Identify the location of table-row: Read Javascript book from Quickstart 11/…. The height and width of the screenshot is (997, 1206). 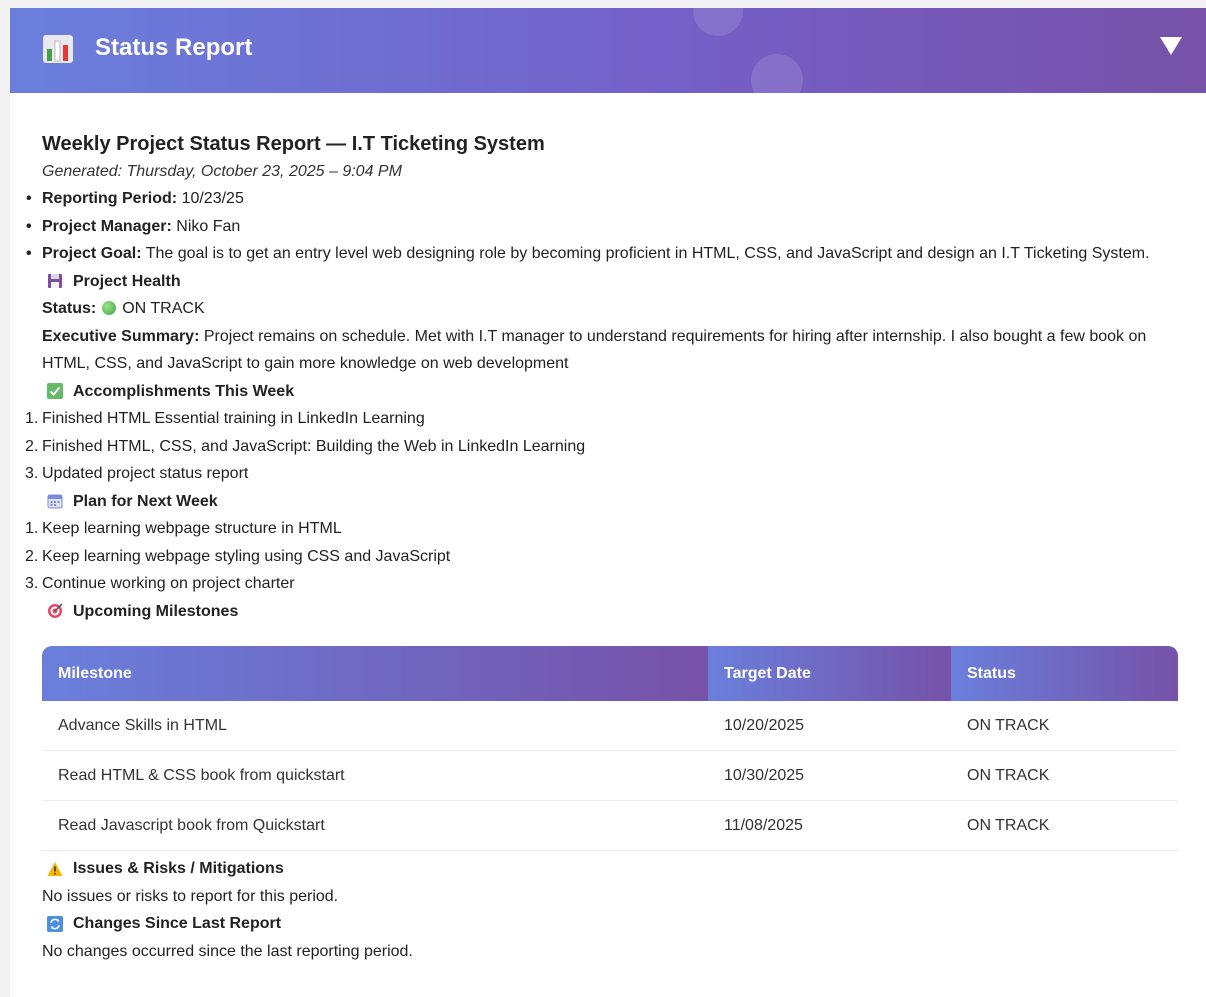
(610, 825).